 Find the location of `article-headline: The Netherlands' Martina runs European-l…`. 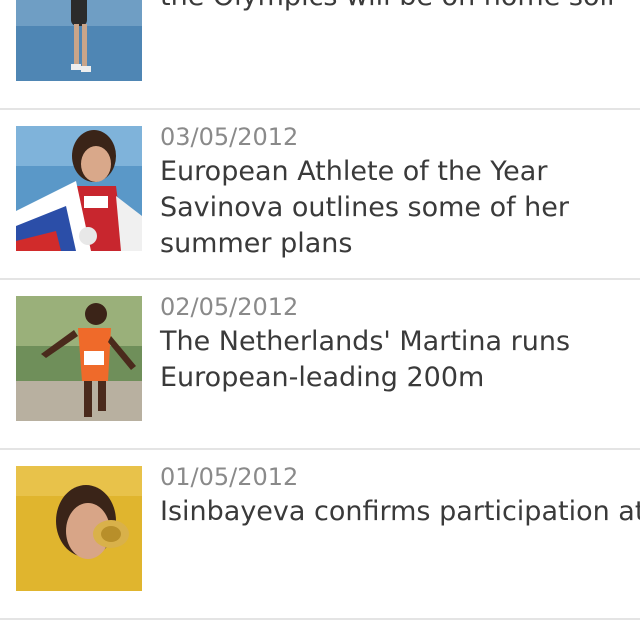

article-headline: The Netherlands' Martina runs European-l… is located at coordinates (395, 360).